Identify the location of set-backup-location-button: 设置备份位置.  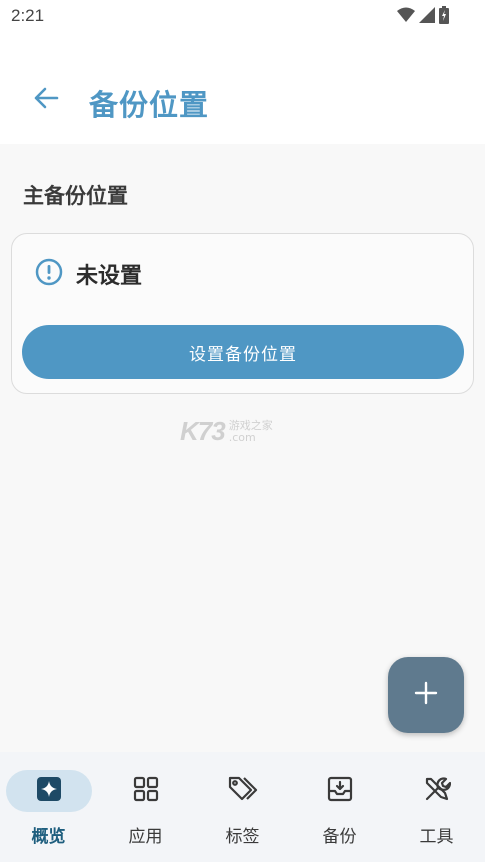
(243, 352).